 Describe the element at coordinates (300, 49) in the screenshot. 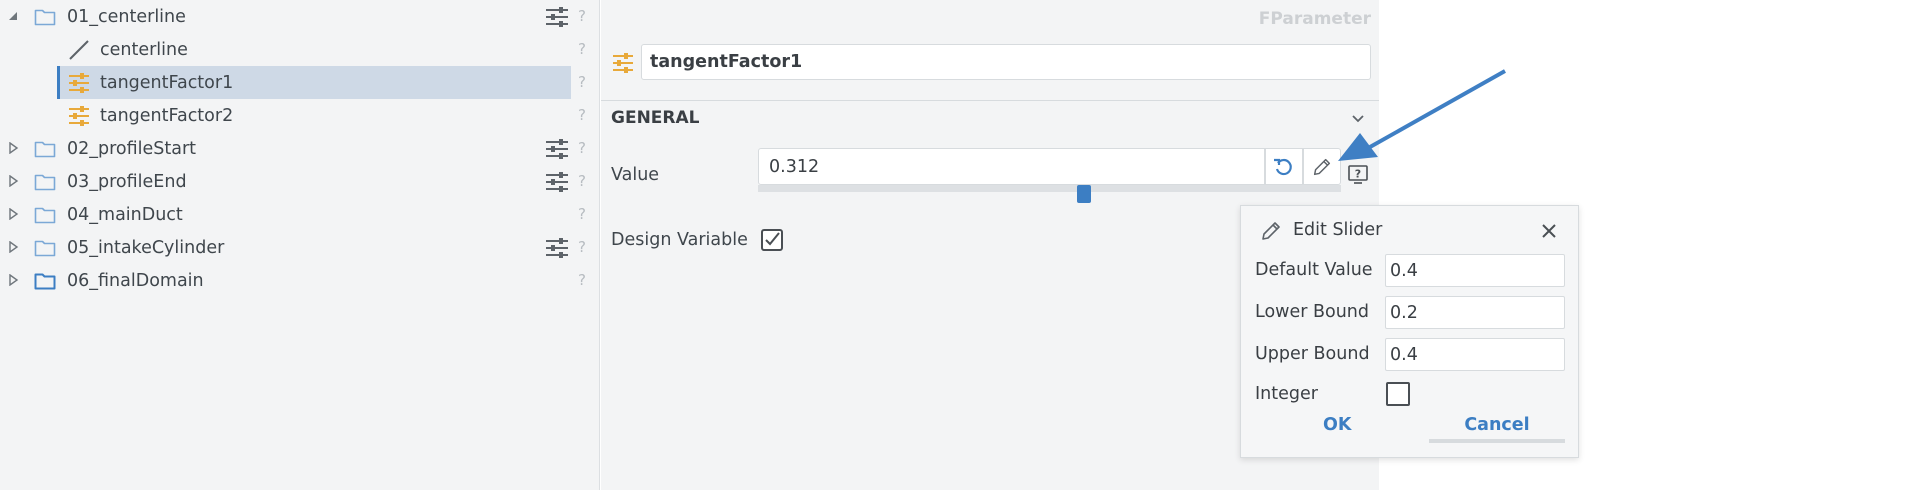

I see `tree-item-centerline: centerline ?` at that location.